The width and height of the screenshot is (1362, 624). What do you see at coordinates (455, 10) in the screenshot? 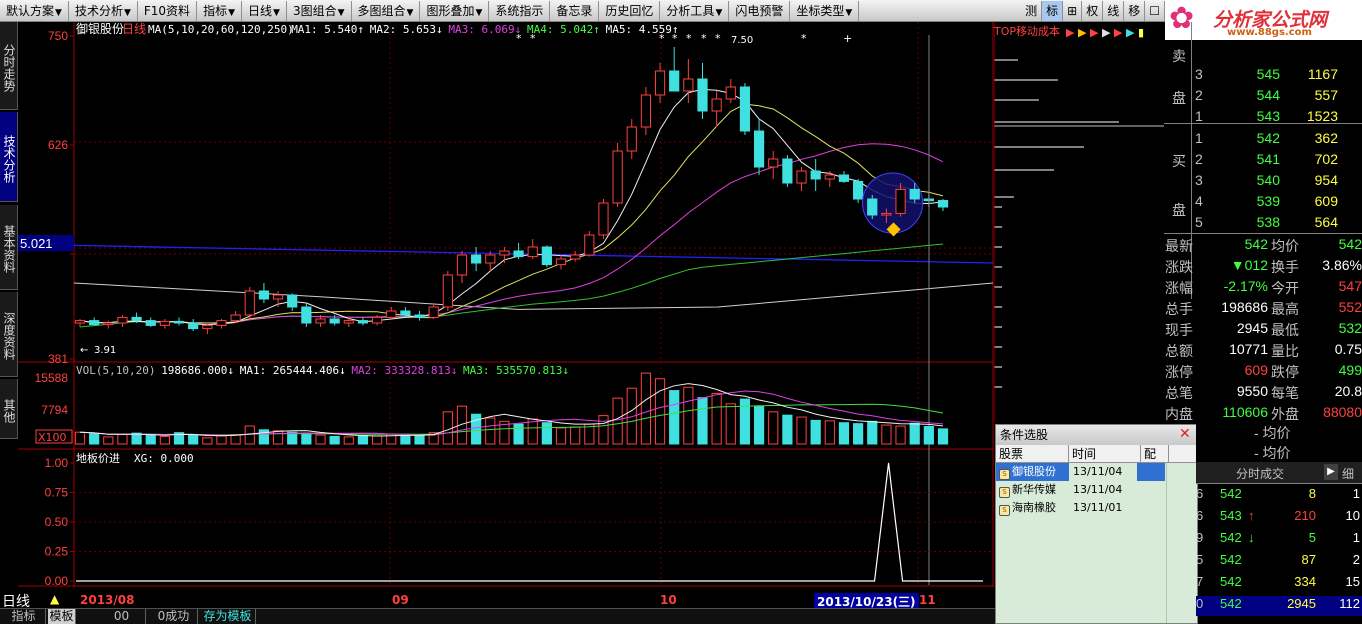
I see `toolbar-item-7: 图形叠加▼` at bounding box center [455, 10].